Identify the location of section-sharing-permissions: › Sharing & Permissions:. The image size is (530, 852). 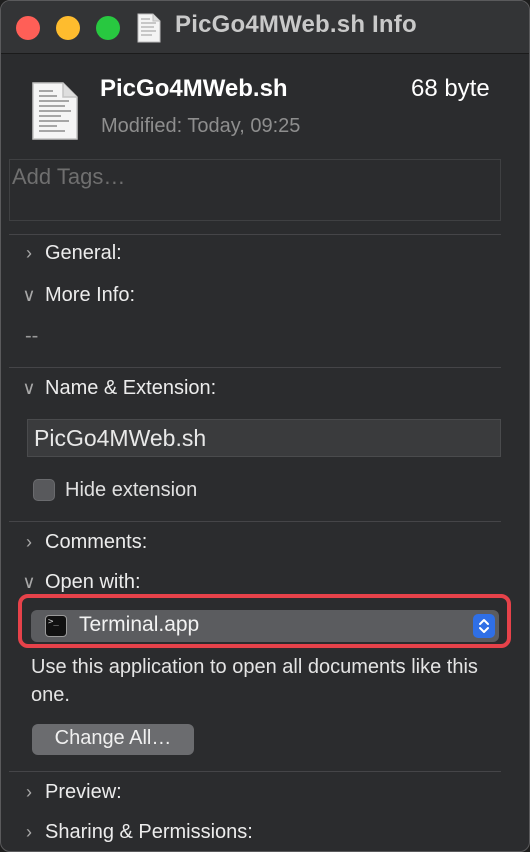
(136, 832).